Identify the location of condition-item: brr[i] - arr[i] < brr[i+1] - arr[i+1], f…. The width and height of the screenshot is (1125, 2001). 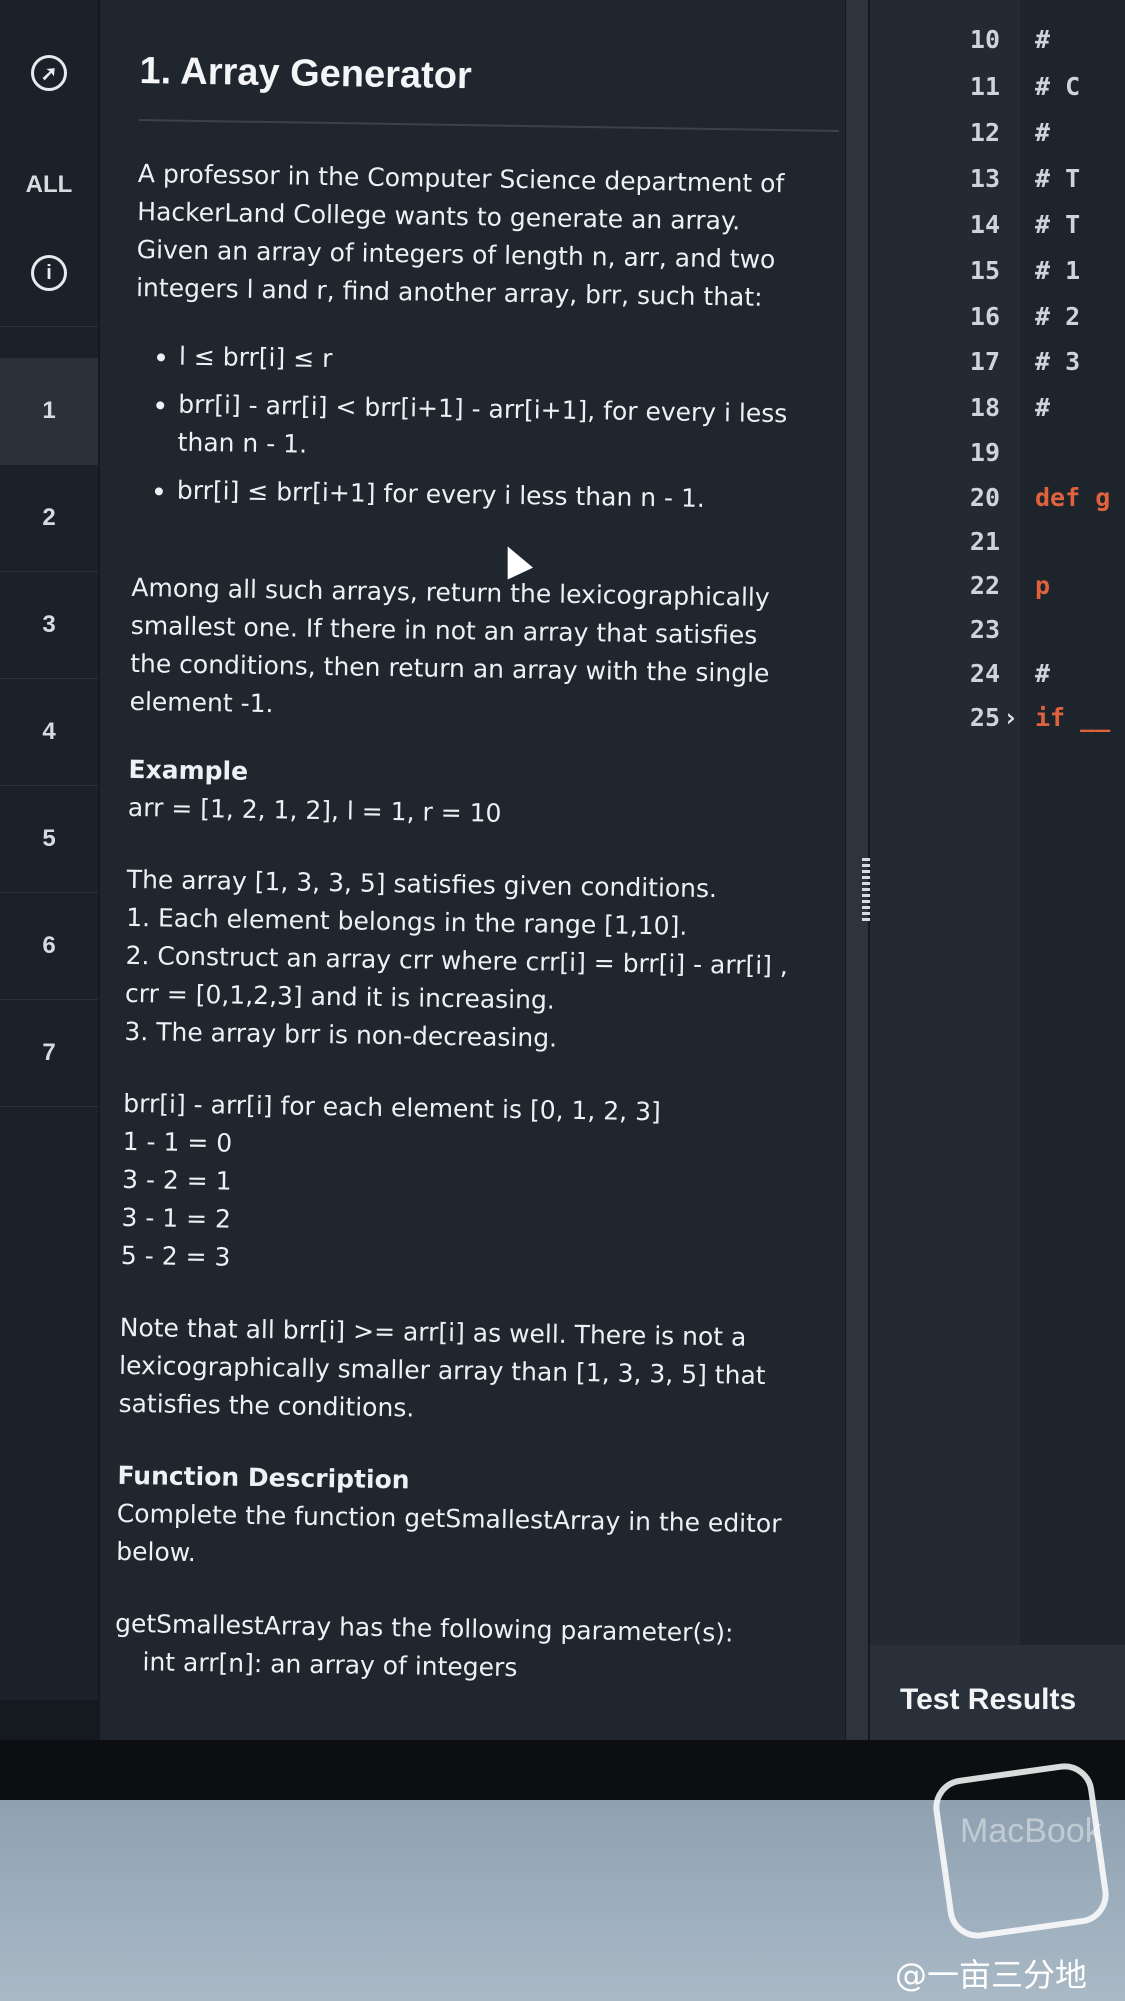
(500, 429).